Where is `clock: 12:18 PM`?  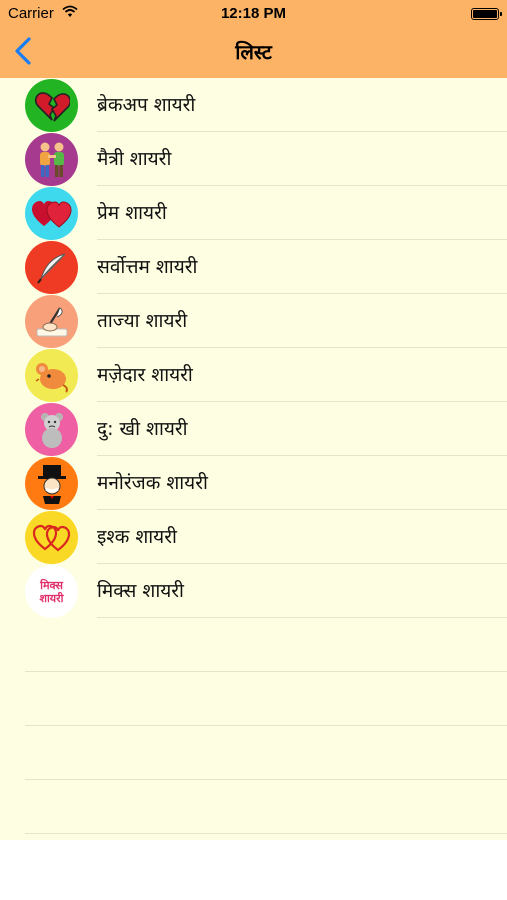 clock: 12:18 PM is located at coordinates (253, 13).